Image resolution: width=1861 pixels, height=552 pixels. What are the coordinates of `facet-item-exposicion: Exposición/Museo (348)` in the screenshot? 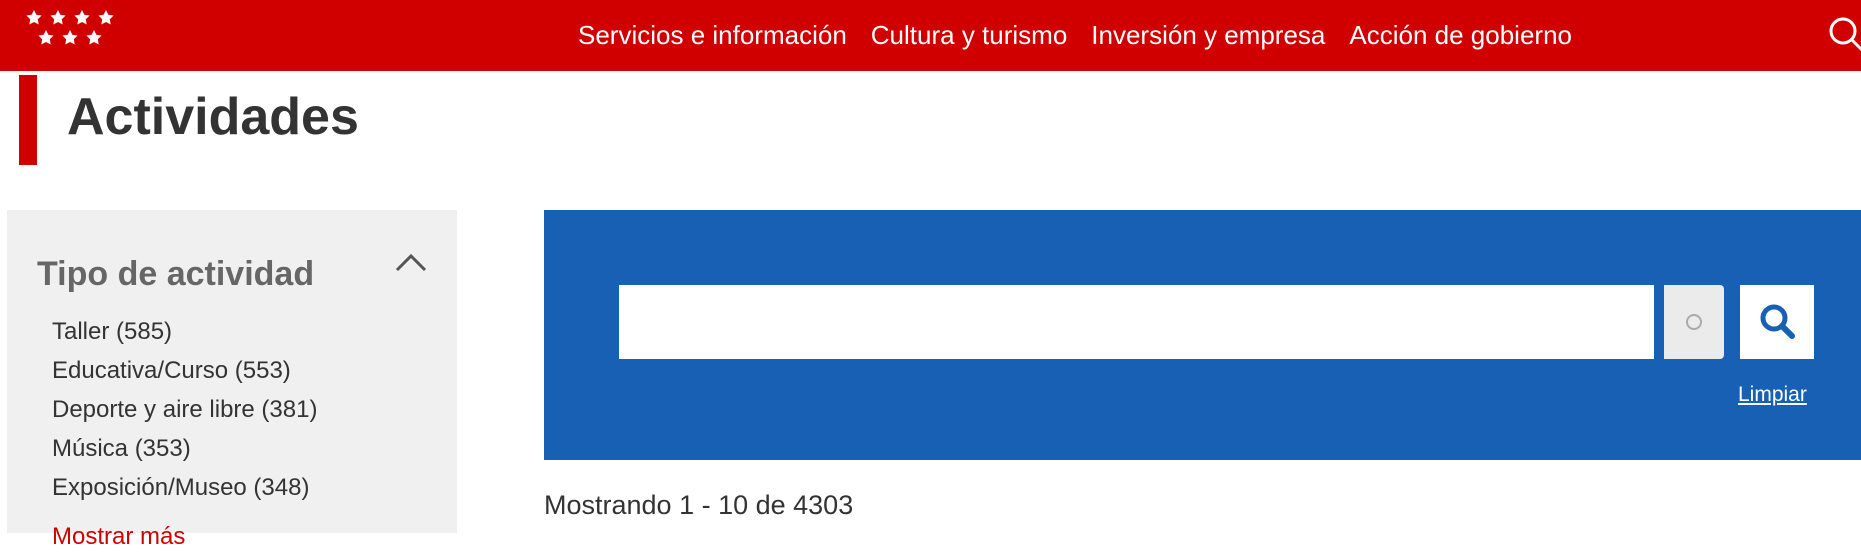 It's located at (184, 492).